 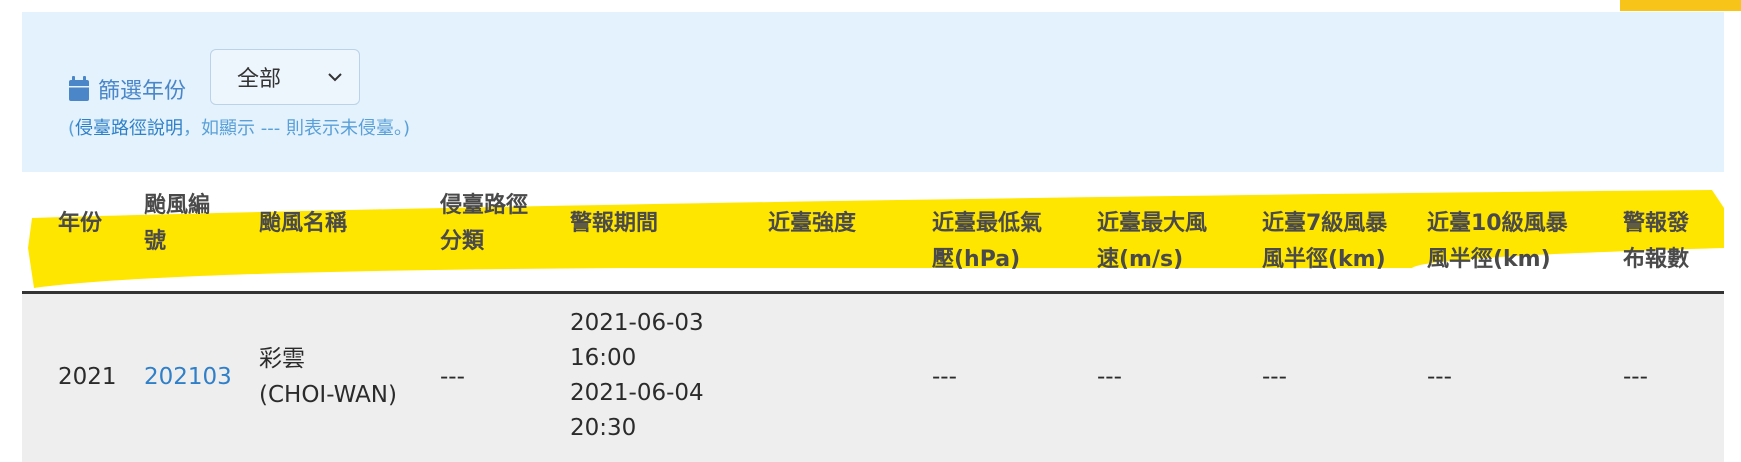 I want to click on header-typhoon-name: 颱風名稱, so click(x=303, y=223).